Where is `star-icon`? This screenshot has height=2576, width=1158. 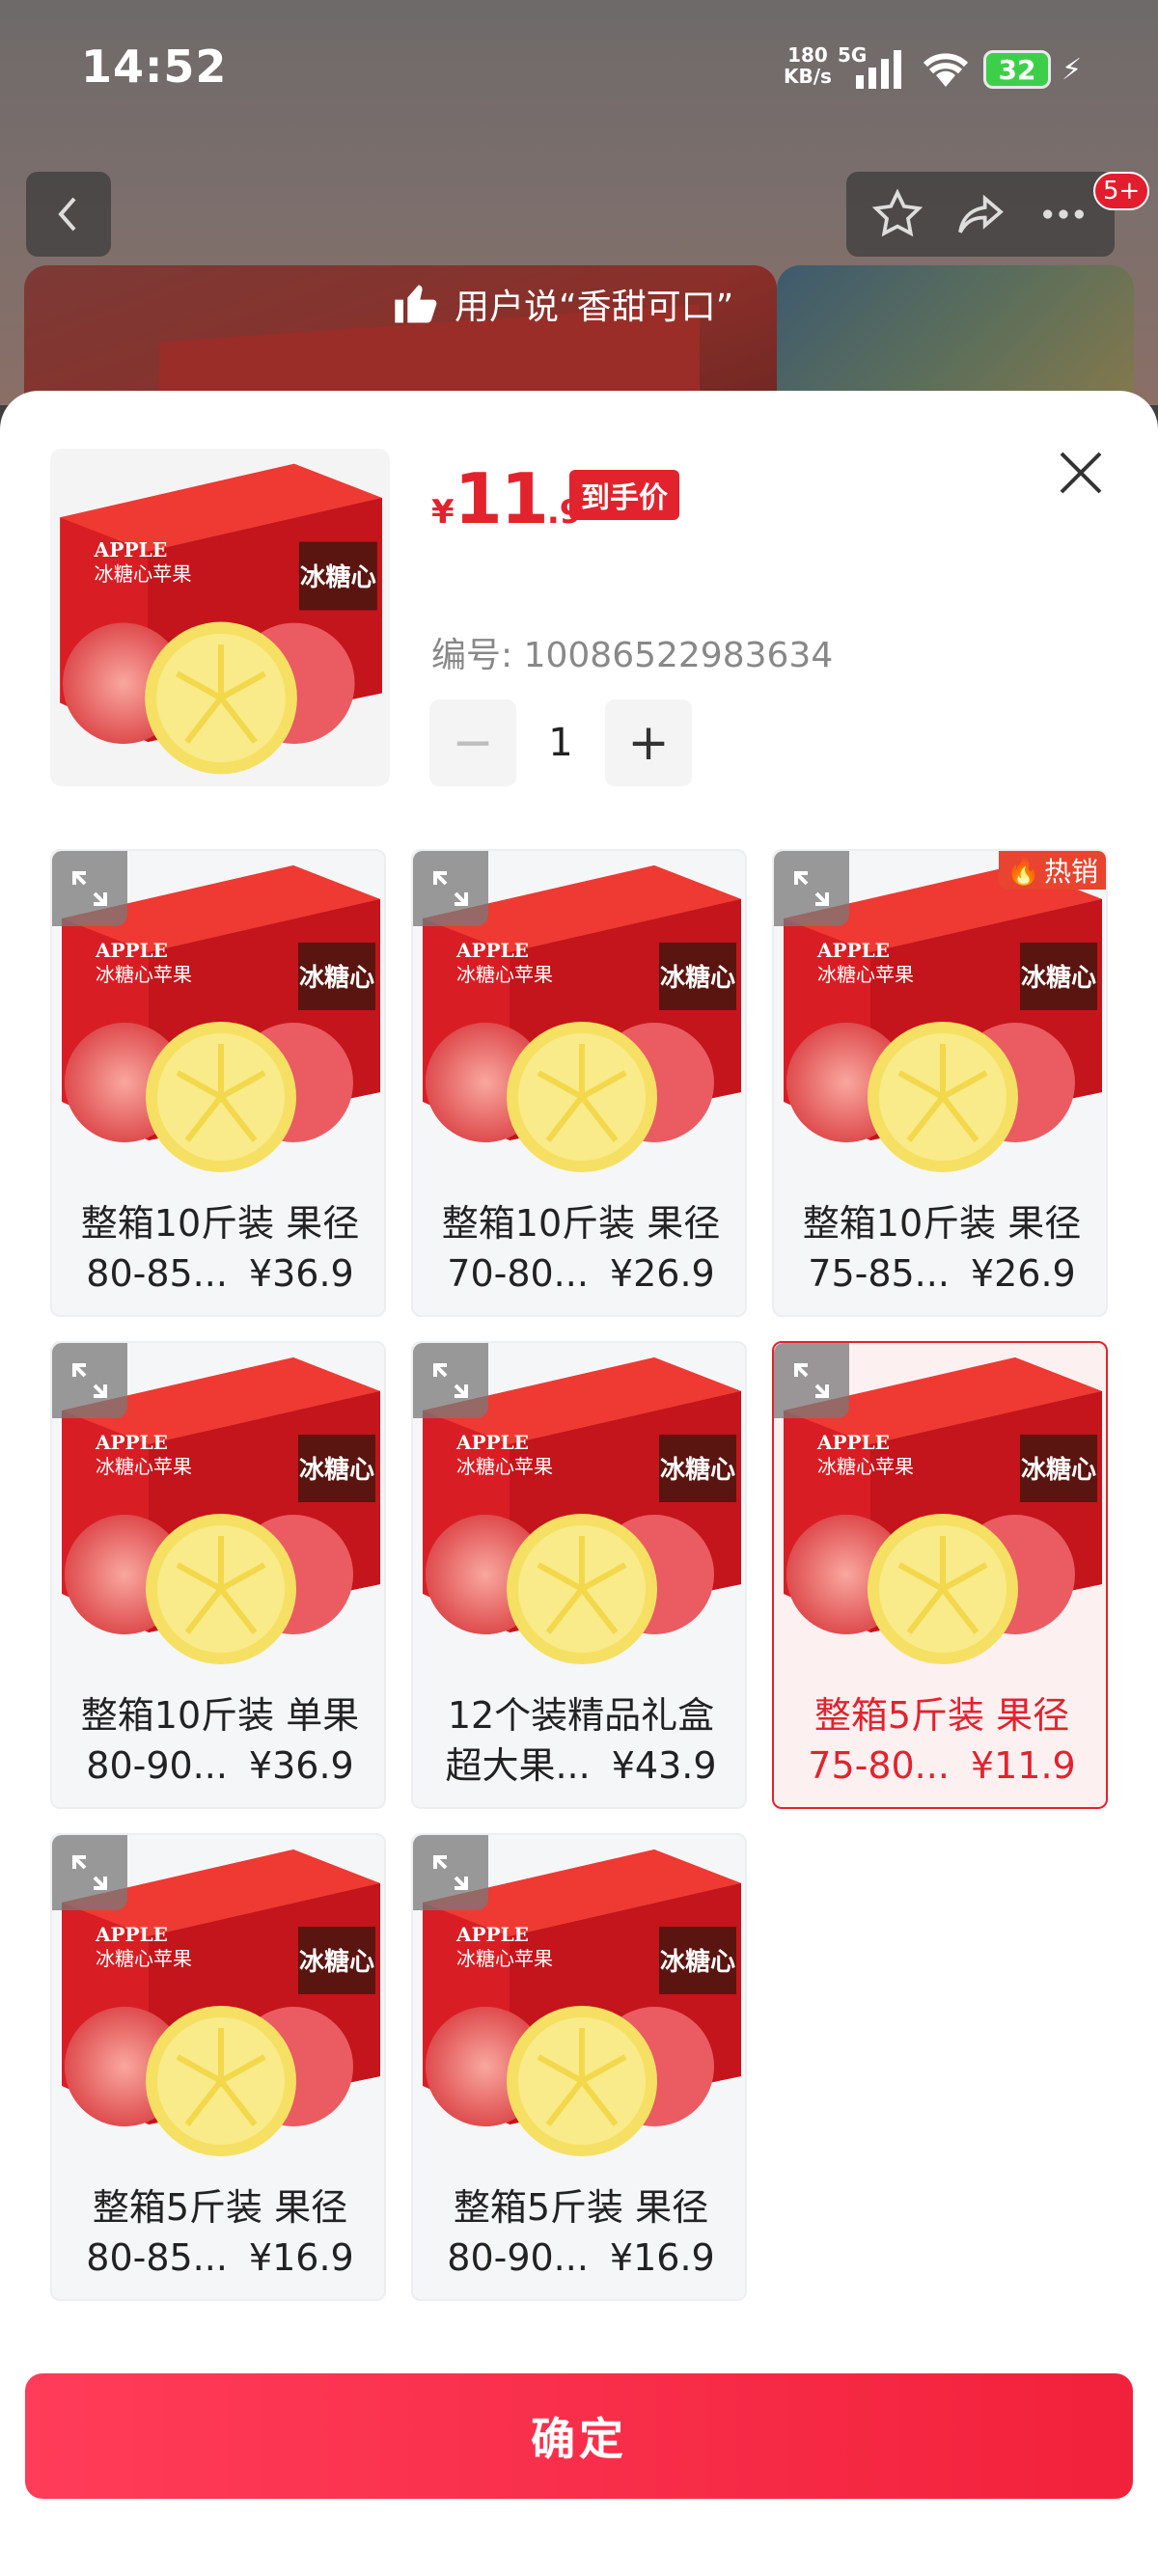
star-icon is located at coordinates (897, 214).